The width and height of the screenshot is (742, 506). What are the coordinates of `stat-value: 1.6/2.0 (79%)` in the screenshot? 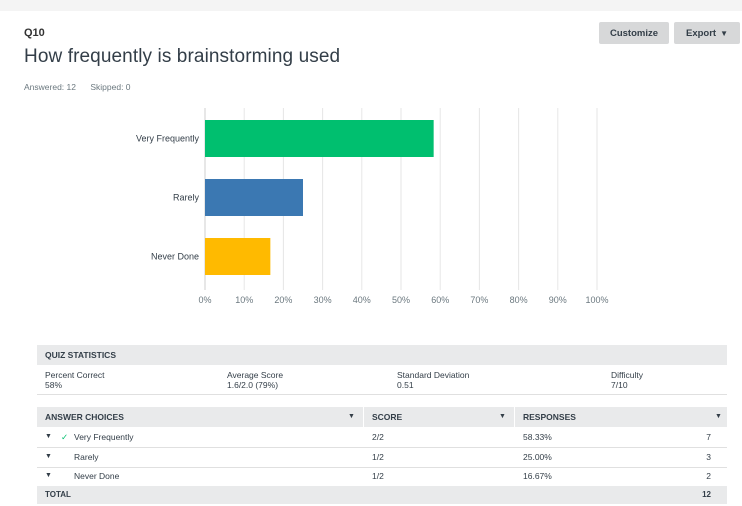 It's located at (253, 385).